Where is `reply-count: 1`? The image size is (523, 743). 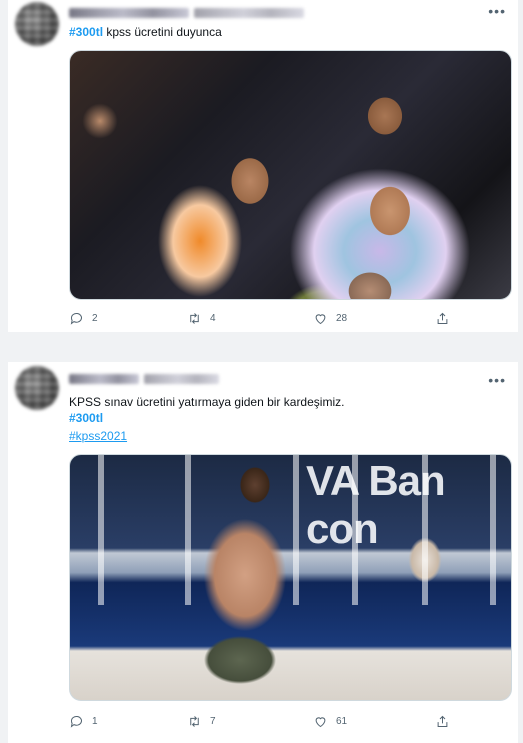
reply-count: 1 is located at coordinates (95, 721).